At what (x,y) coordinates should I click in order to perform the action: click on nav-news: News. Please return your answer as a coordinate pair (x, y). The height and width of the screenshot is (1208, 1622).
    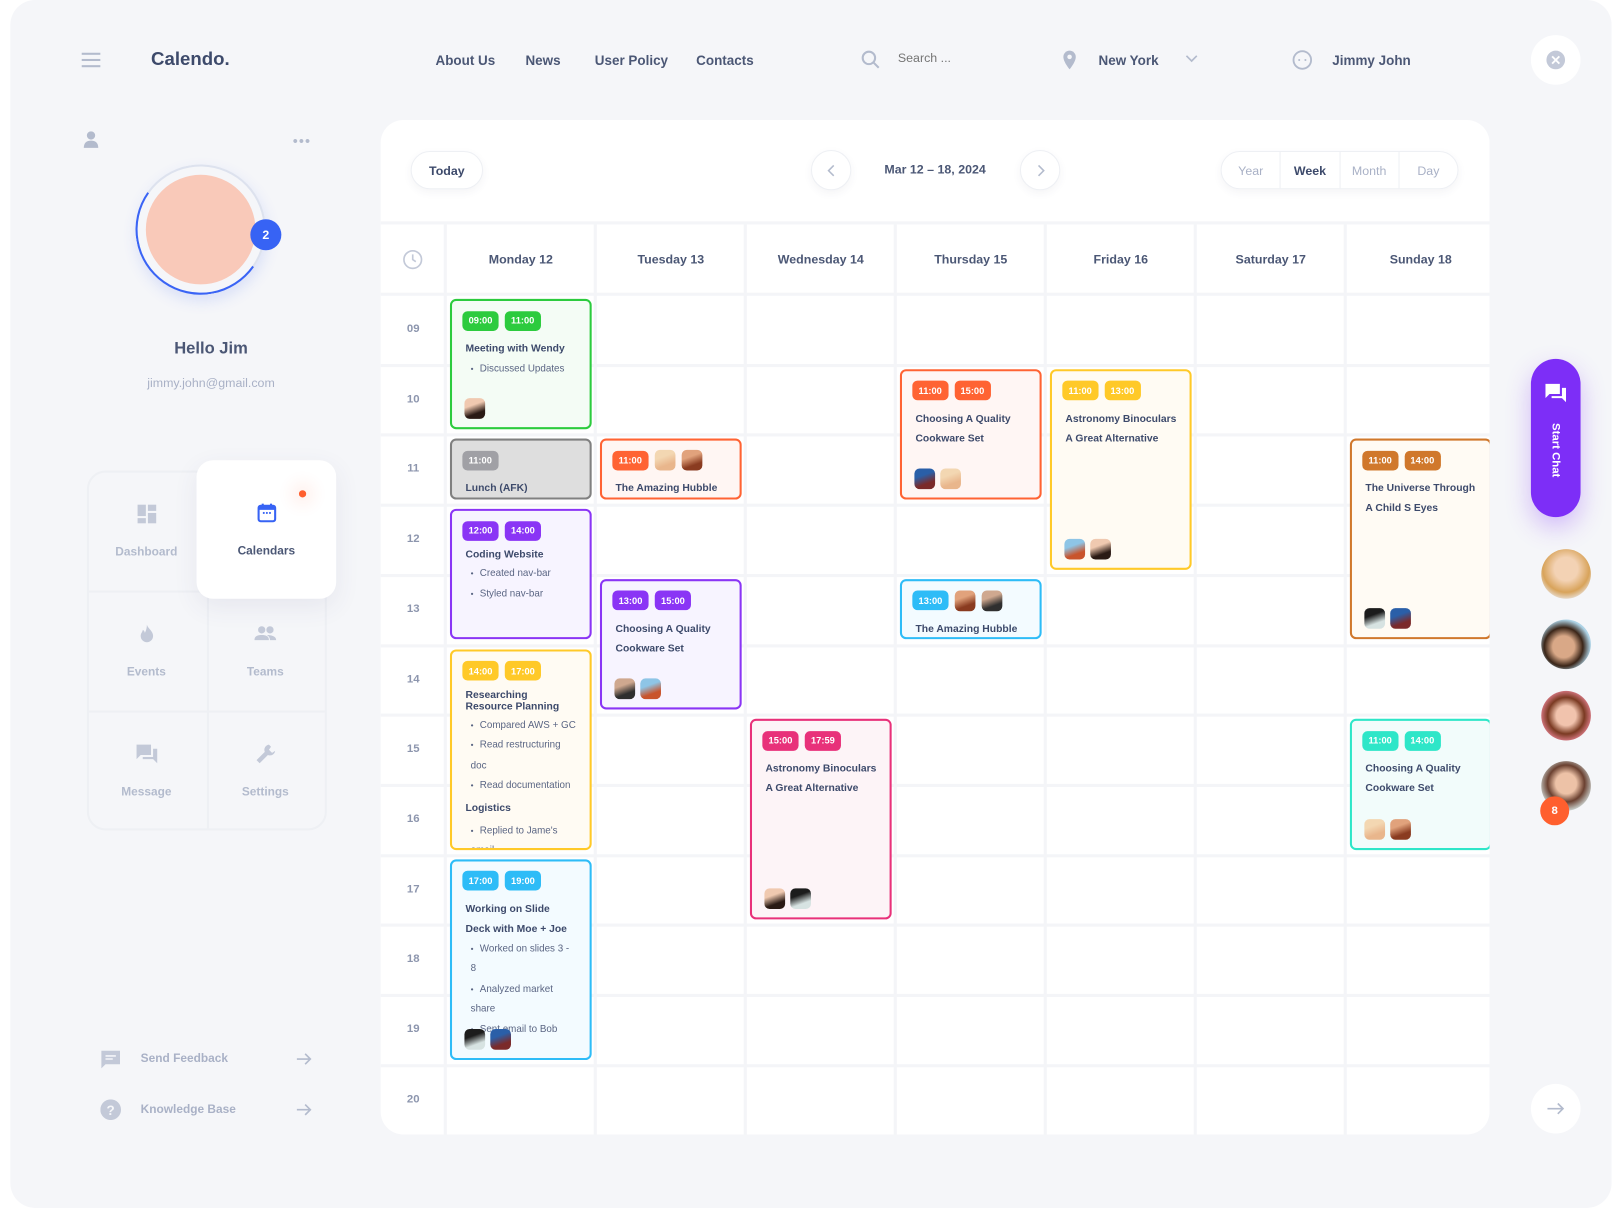
    Looking at the image, I should click on (542, 61).